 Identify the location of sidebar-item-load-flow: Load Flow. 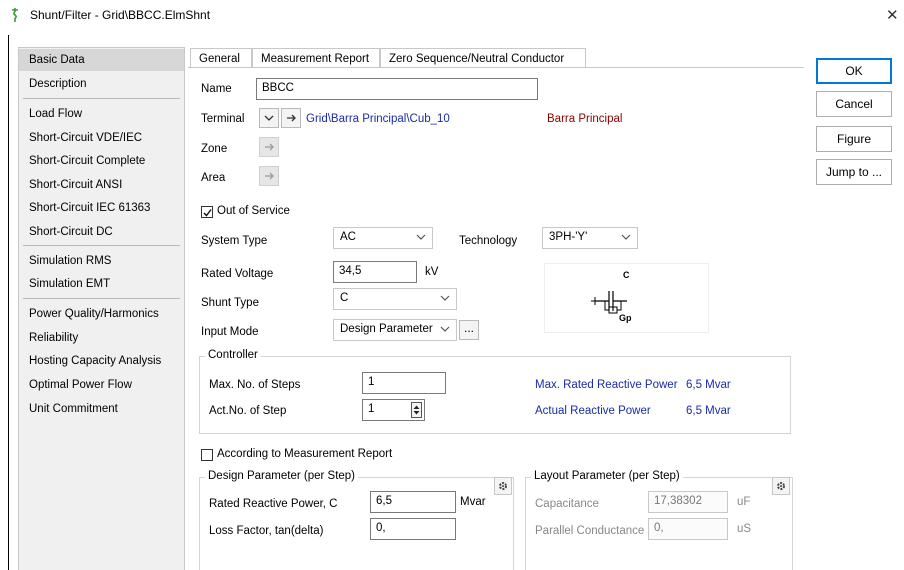
(101, 114).